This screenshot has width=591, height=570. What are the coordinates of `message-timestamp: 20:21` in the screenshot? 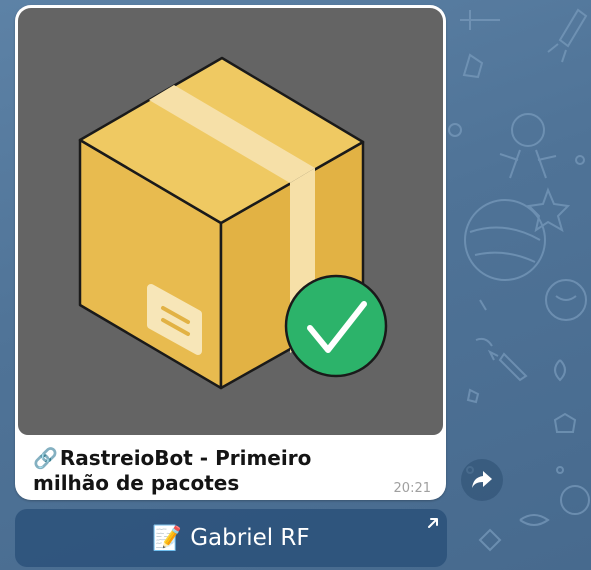 It's located at (412, 488).